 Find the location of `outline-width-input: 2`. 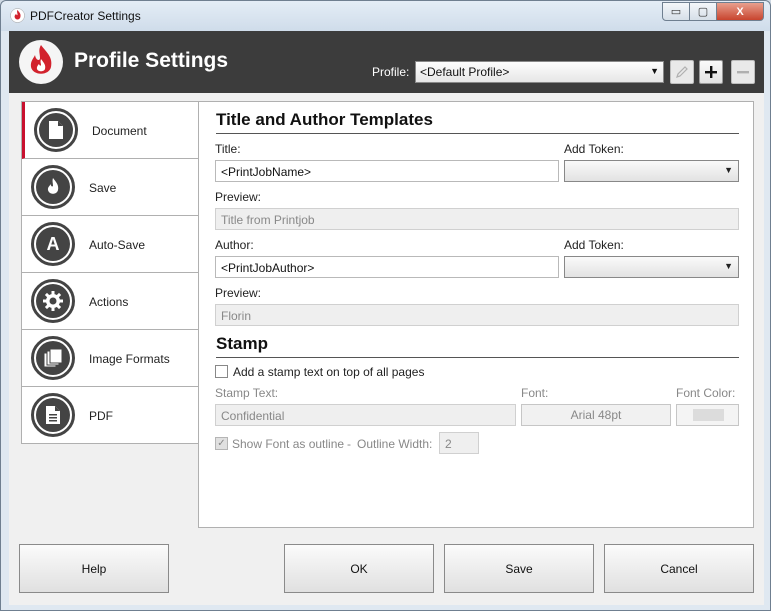

outline-width-input: 2 is located at coordinates (459, 443).